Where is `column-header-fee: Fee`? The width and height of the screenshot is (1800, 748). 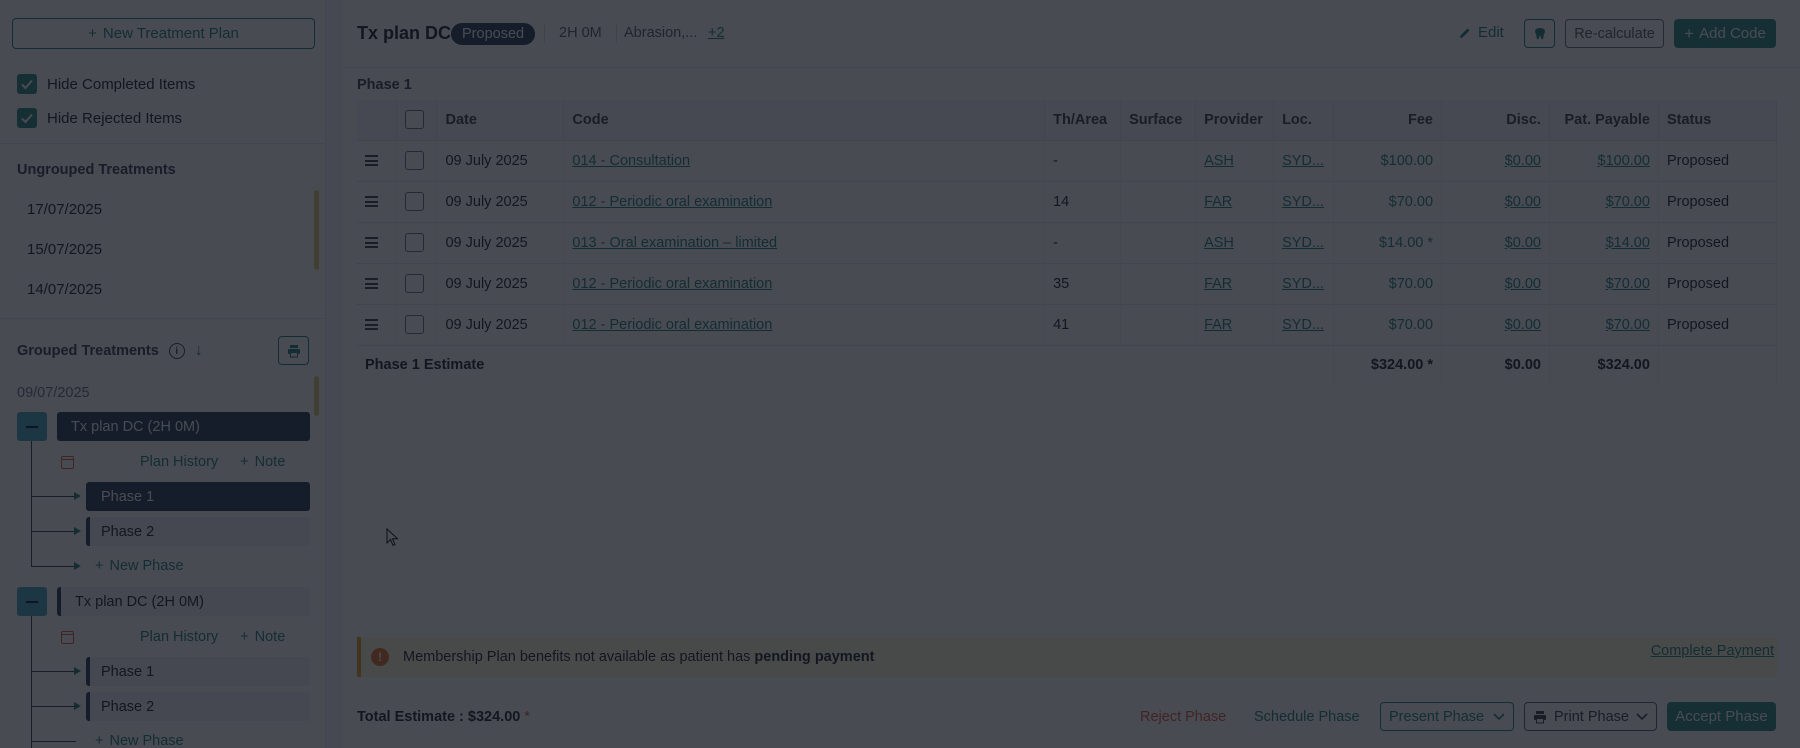 column-header-fee: Fee is located at coordinates (1388, 120).